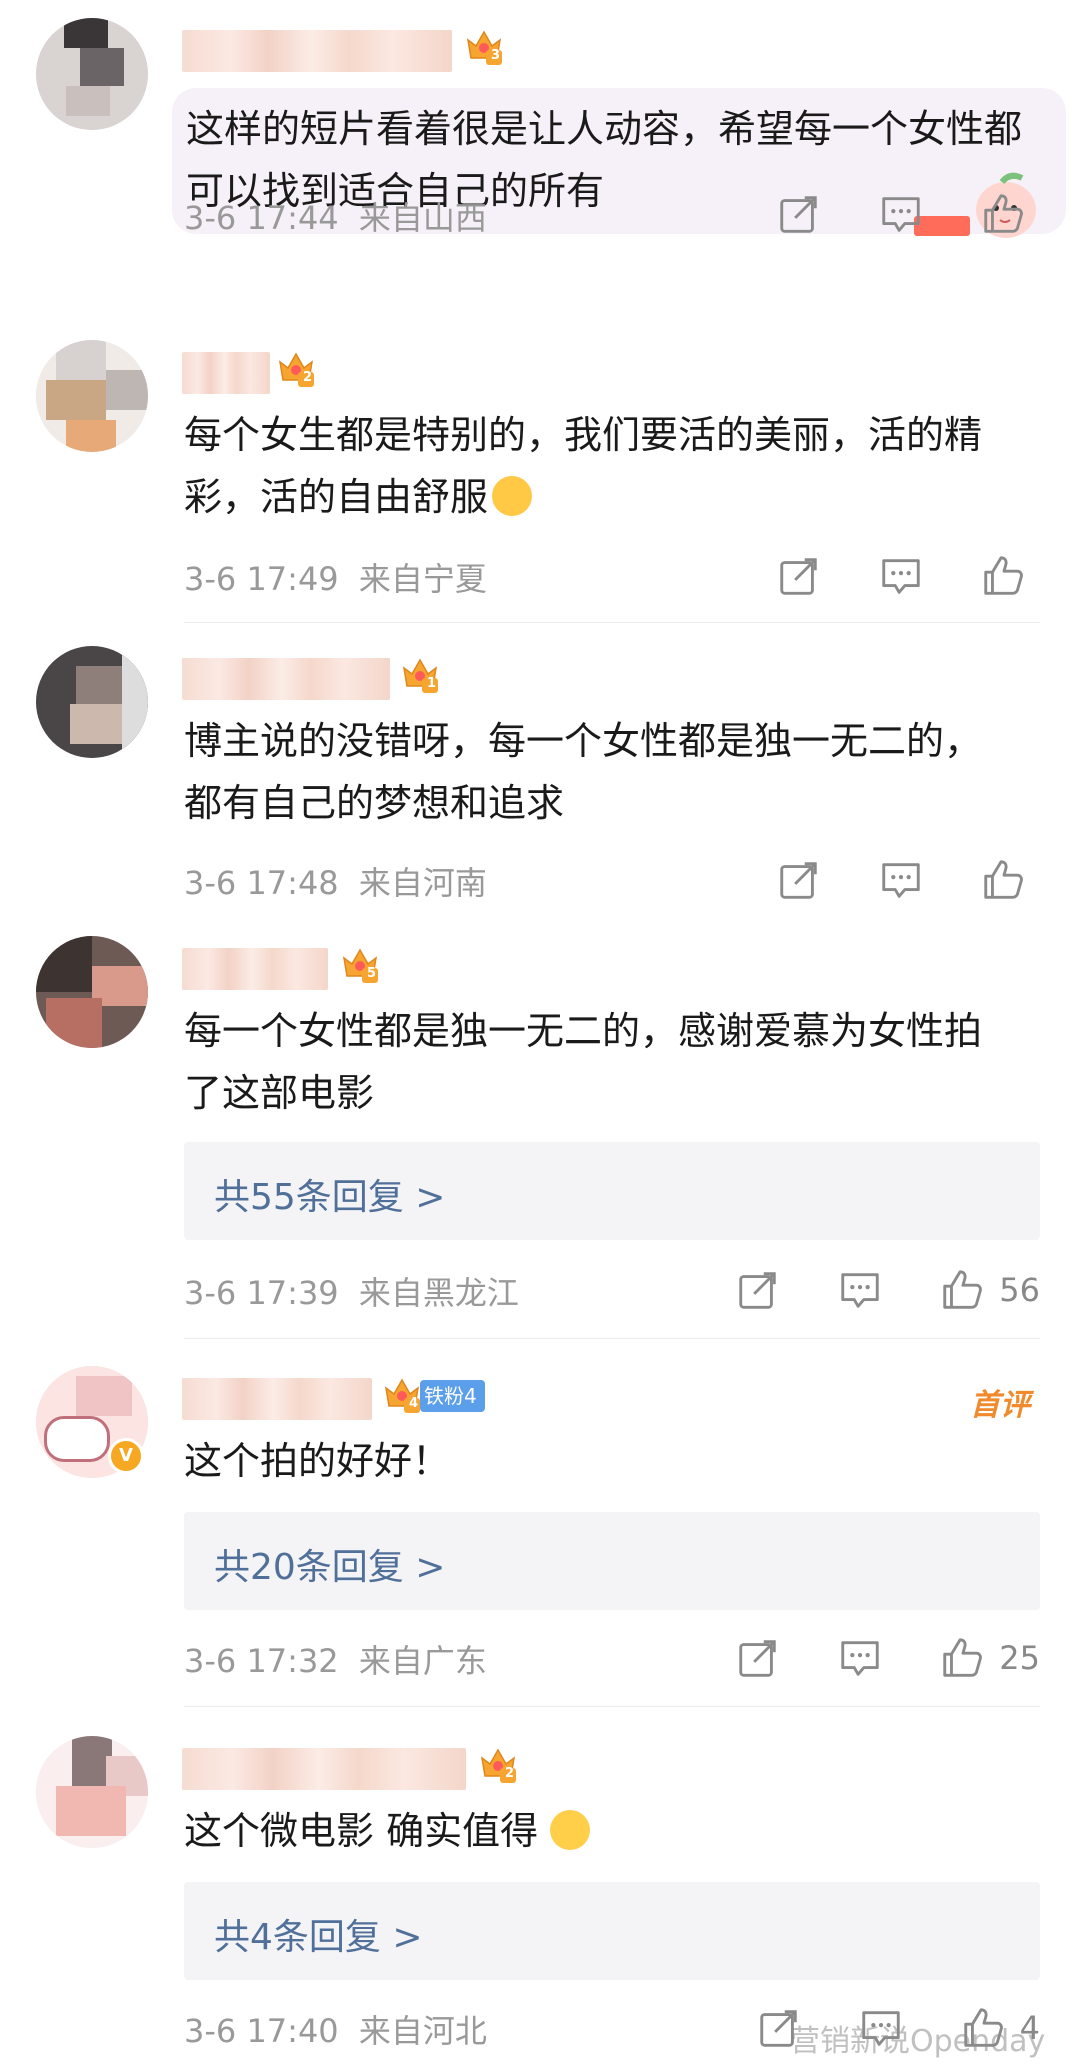 The width and height of the screenshot is (1080, 2070). I want to click on crown-icon: 1, so click(420, 674).